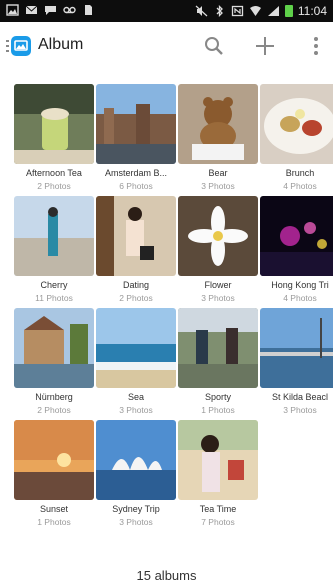 This screenshot has height=584, width=333. Describe the element at coordinates (61, 44) in the screenshot. I see `app-title: Album` at that location.